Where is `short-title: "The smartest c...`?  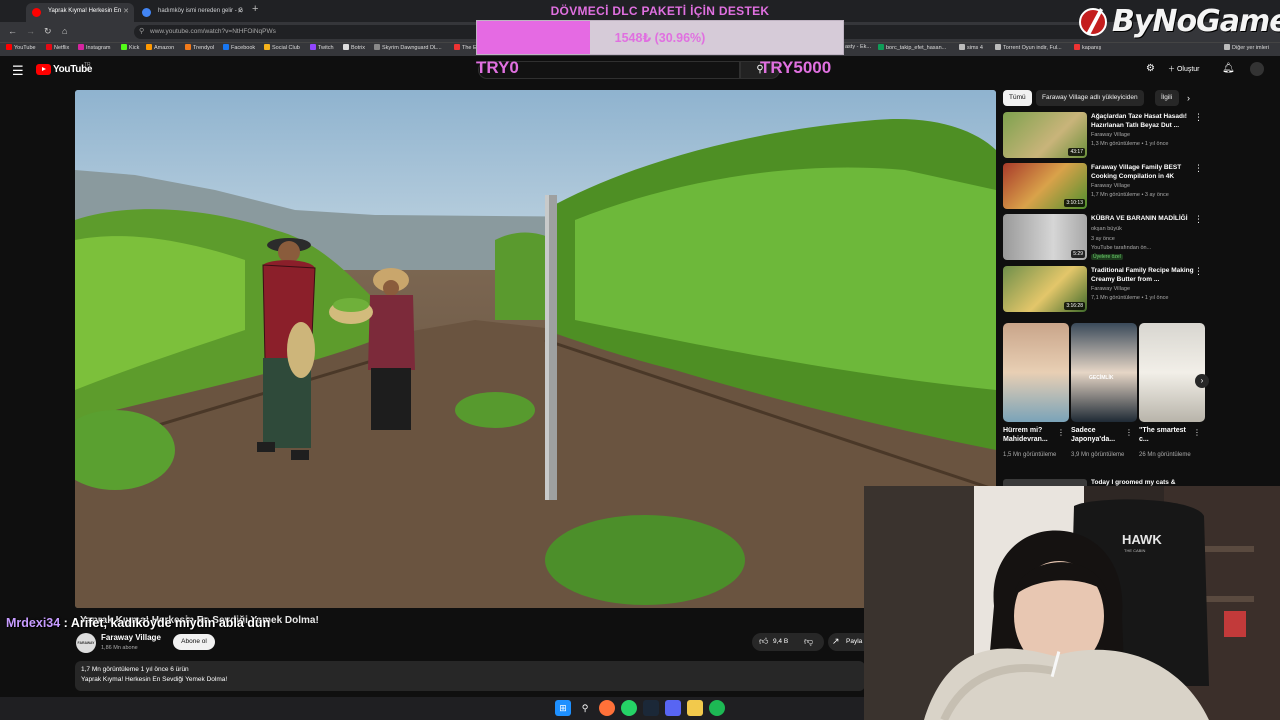
short-title: "The smartest c... is located at coordinates (1167, 435).